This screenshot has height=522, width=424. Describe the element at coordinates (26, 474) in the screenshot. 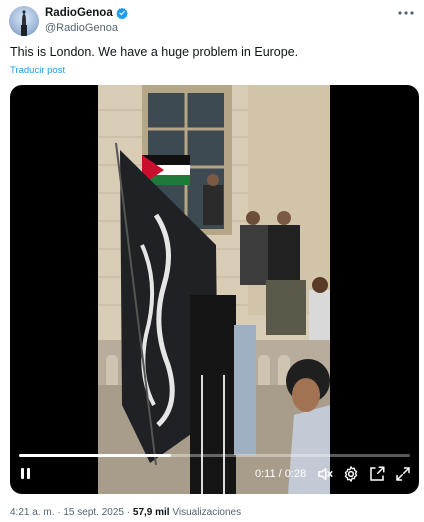

I see `pause-icon` at that location.